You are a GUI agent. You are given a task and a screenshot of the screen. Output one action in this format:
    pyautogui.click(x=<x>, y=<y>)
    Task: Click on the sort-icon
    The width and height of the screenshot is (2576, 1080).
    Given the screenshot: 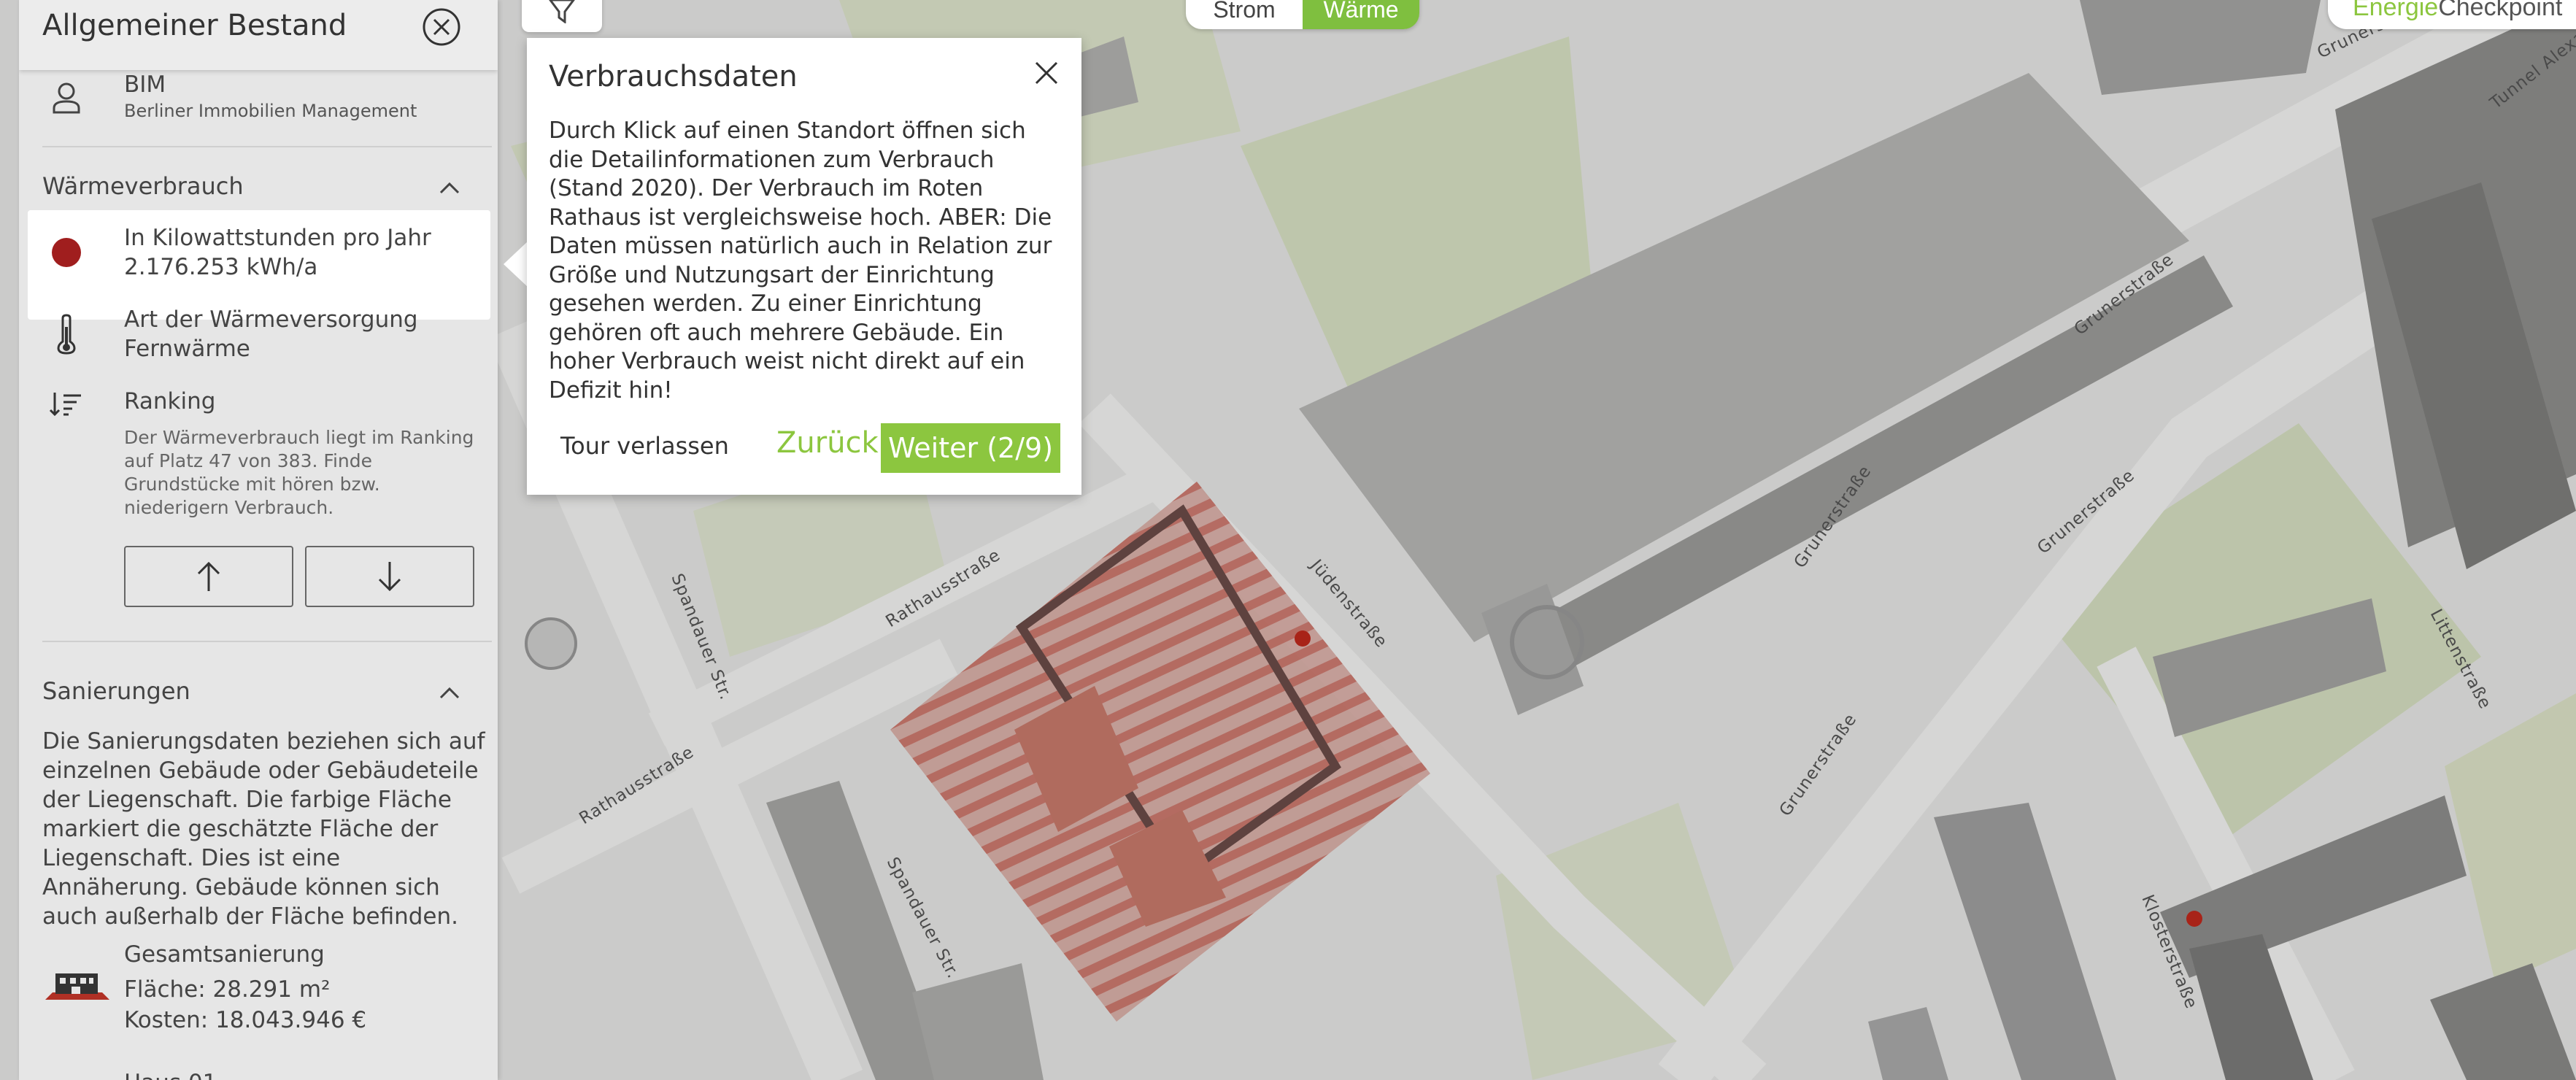 What is the action you would take?
    pyautogui.click(x=66, y=404)
    